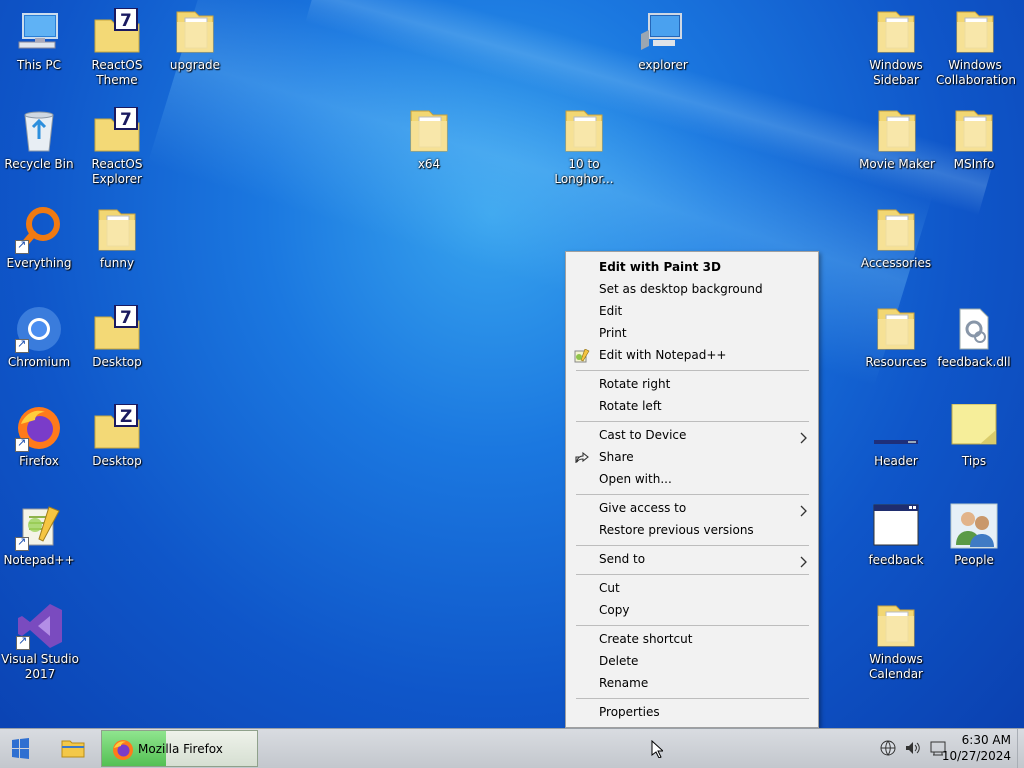  I want to click on taskbar-clock: 6:30 AM 10/27/2024, so click(976, 748).